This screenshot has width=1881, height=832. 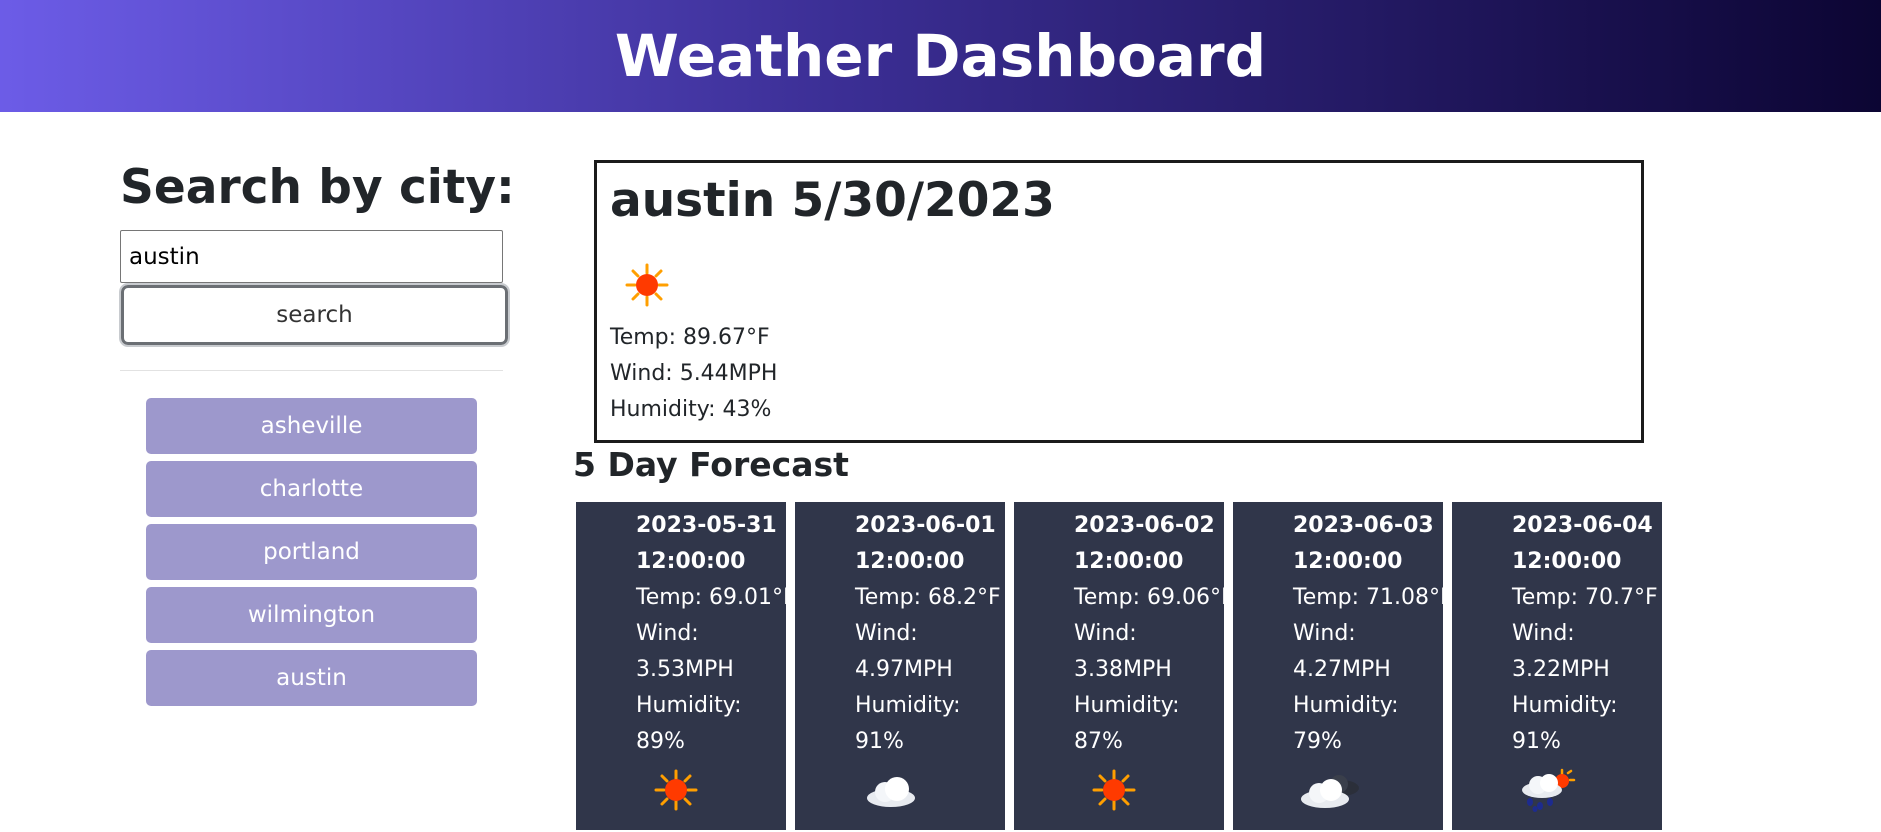 What do you see at coordinates (832, 200) in the screenshot?
I see `current-city-date: austin 5/30/2023` at bounding box center [832, 200].